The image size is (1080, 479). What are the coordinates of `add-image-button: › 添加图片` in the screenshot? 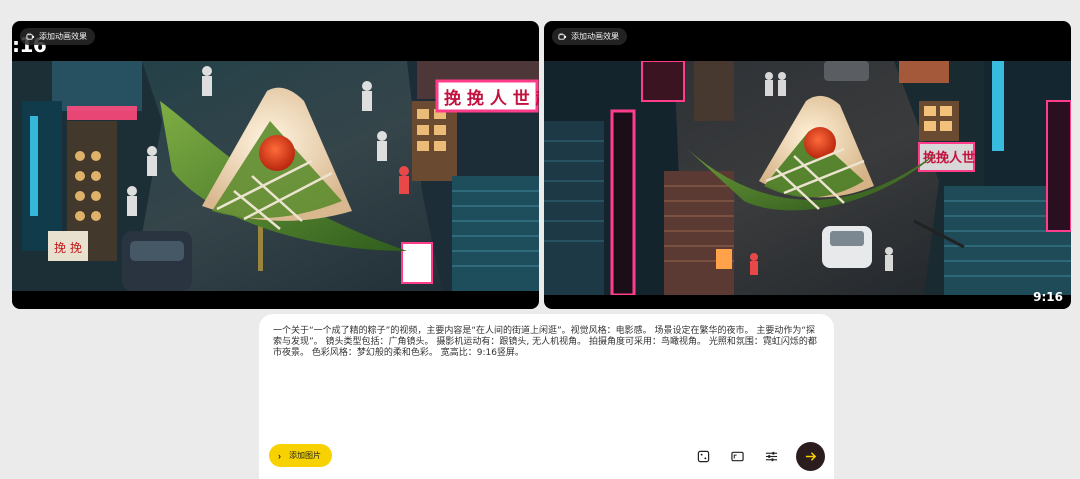 It's located at (300, 455).